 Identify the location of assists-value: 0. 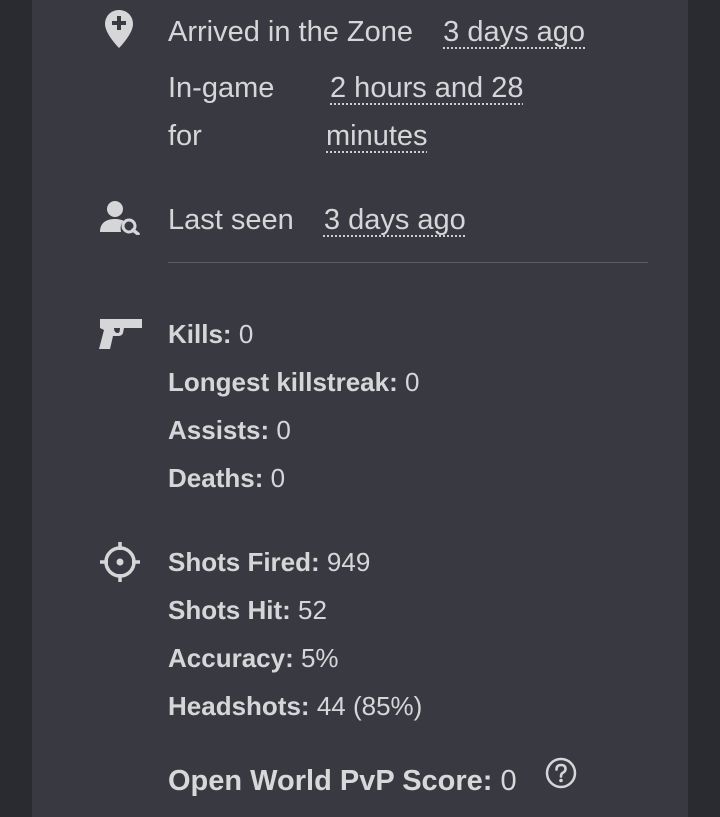
(283, 430).